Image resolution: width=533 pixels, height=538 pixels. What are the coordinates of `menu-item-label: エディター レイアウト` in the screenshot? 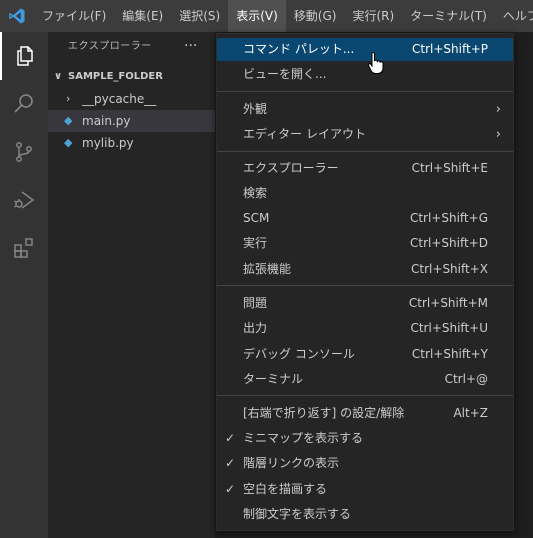 It's located at (304, 134).